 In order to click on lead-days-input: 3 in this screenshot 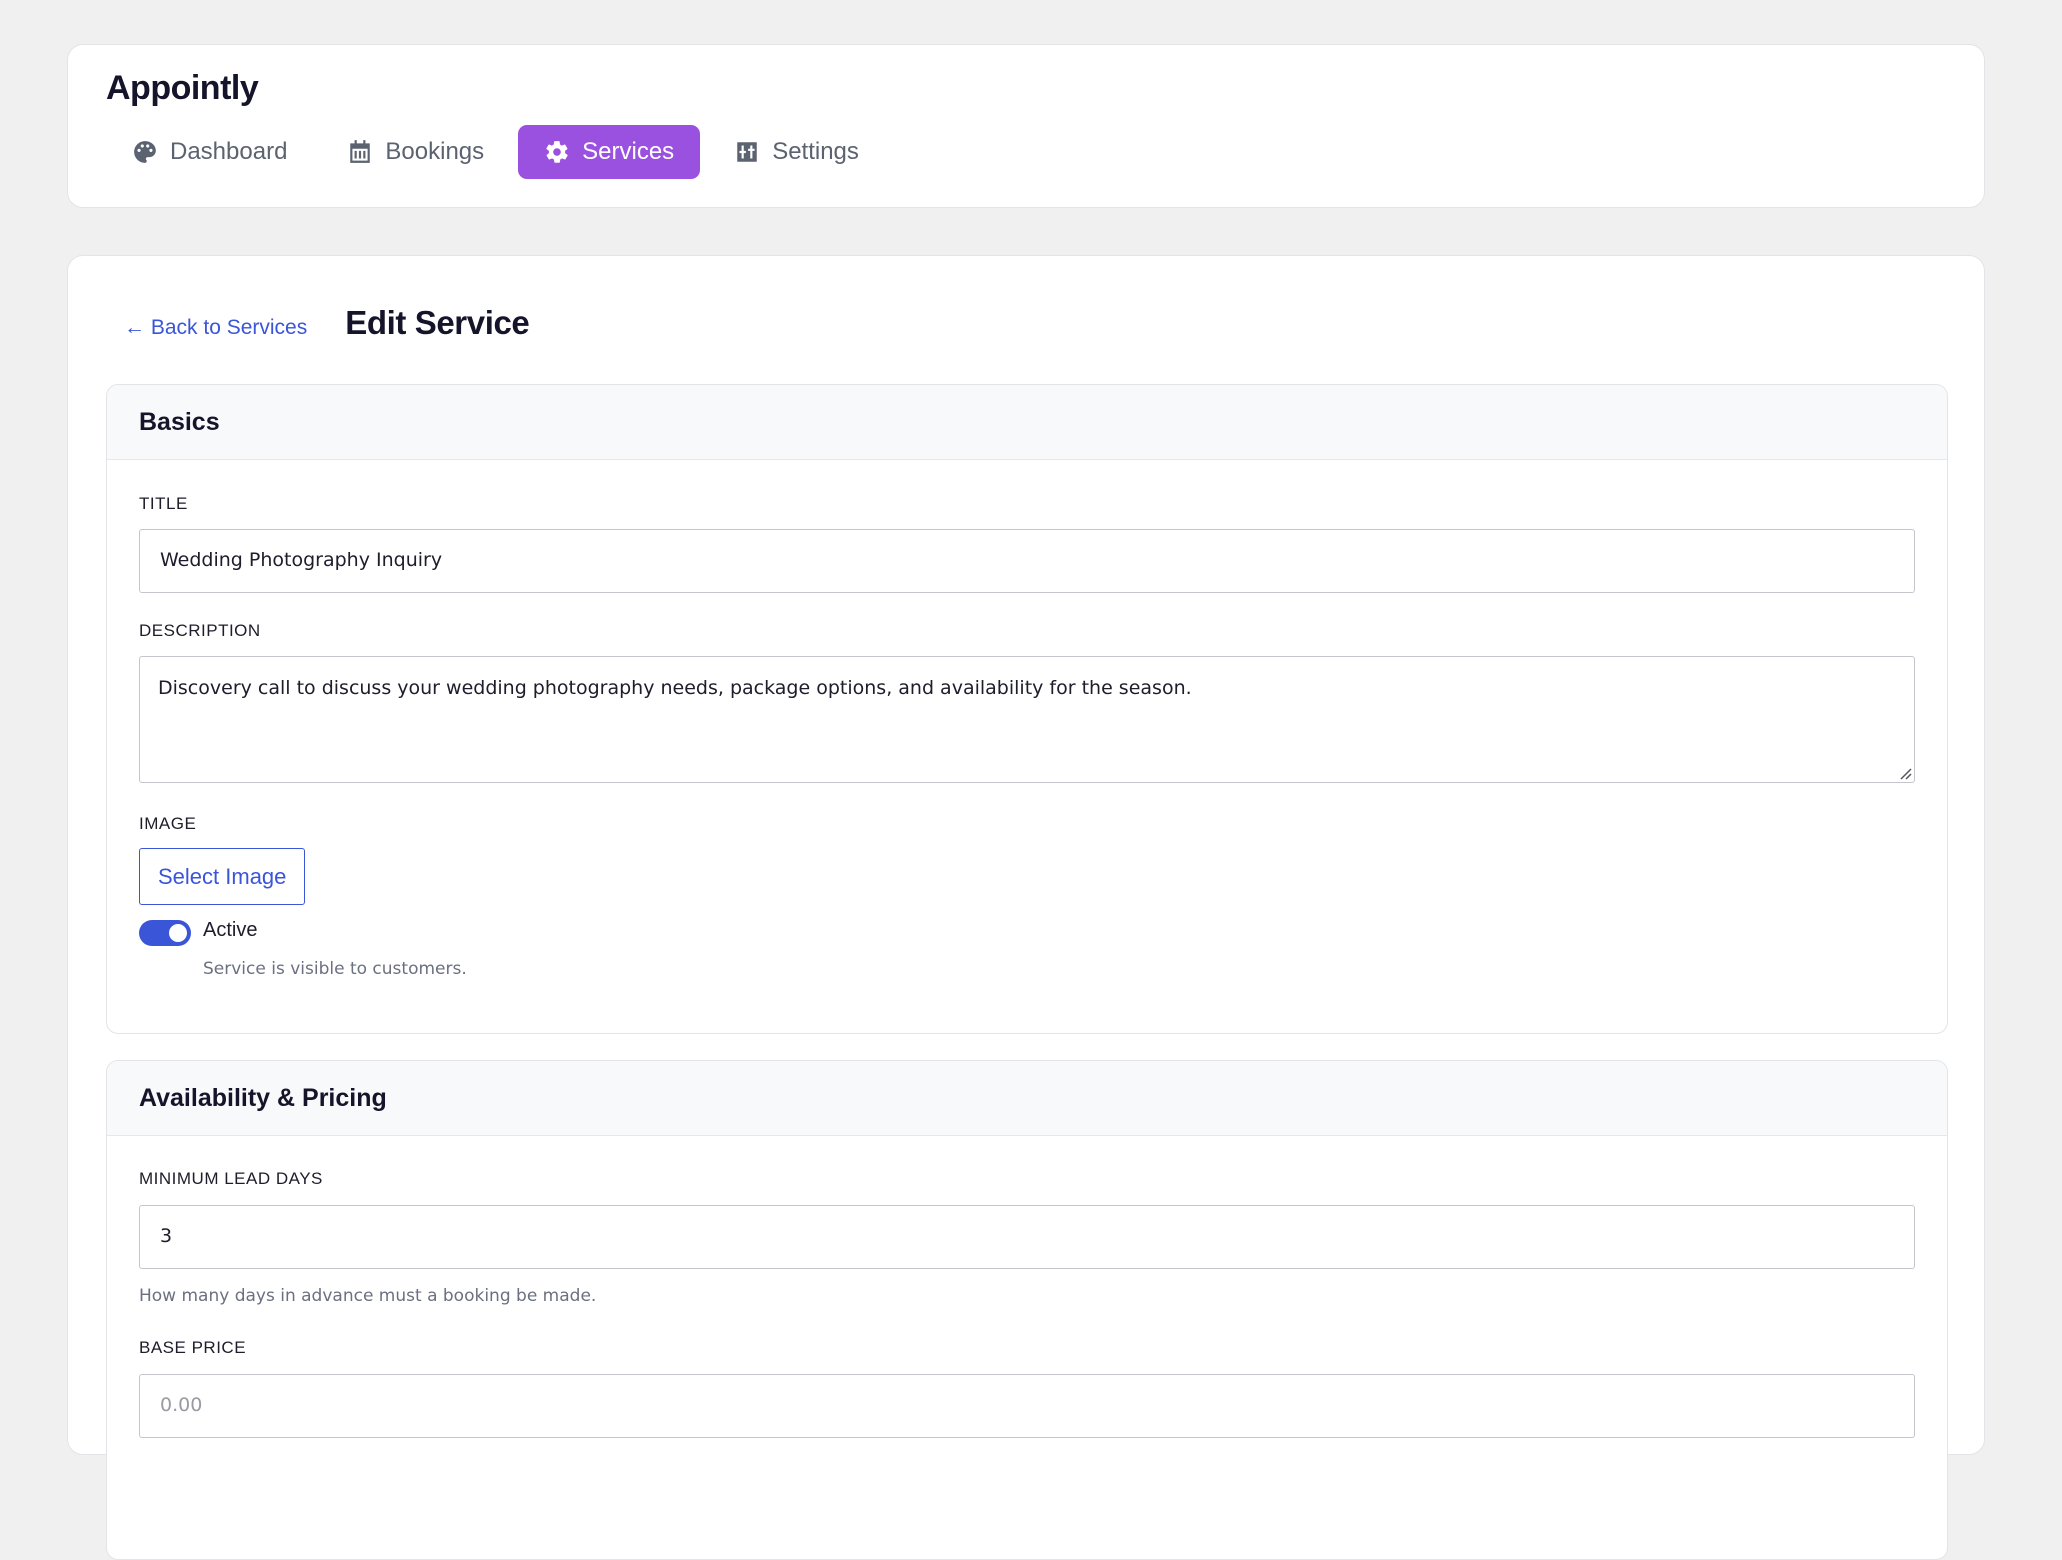, I will do `click(1027, 1237)`.